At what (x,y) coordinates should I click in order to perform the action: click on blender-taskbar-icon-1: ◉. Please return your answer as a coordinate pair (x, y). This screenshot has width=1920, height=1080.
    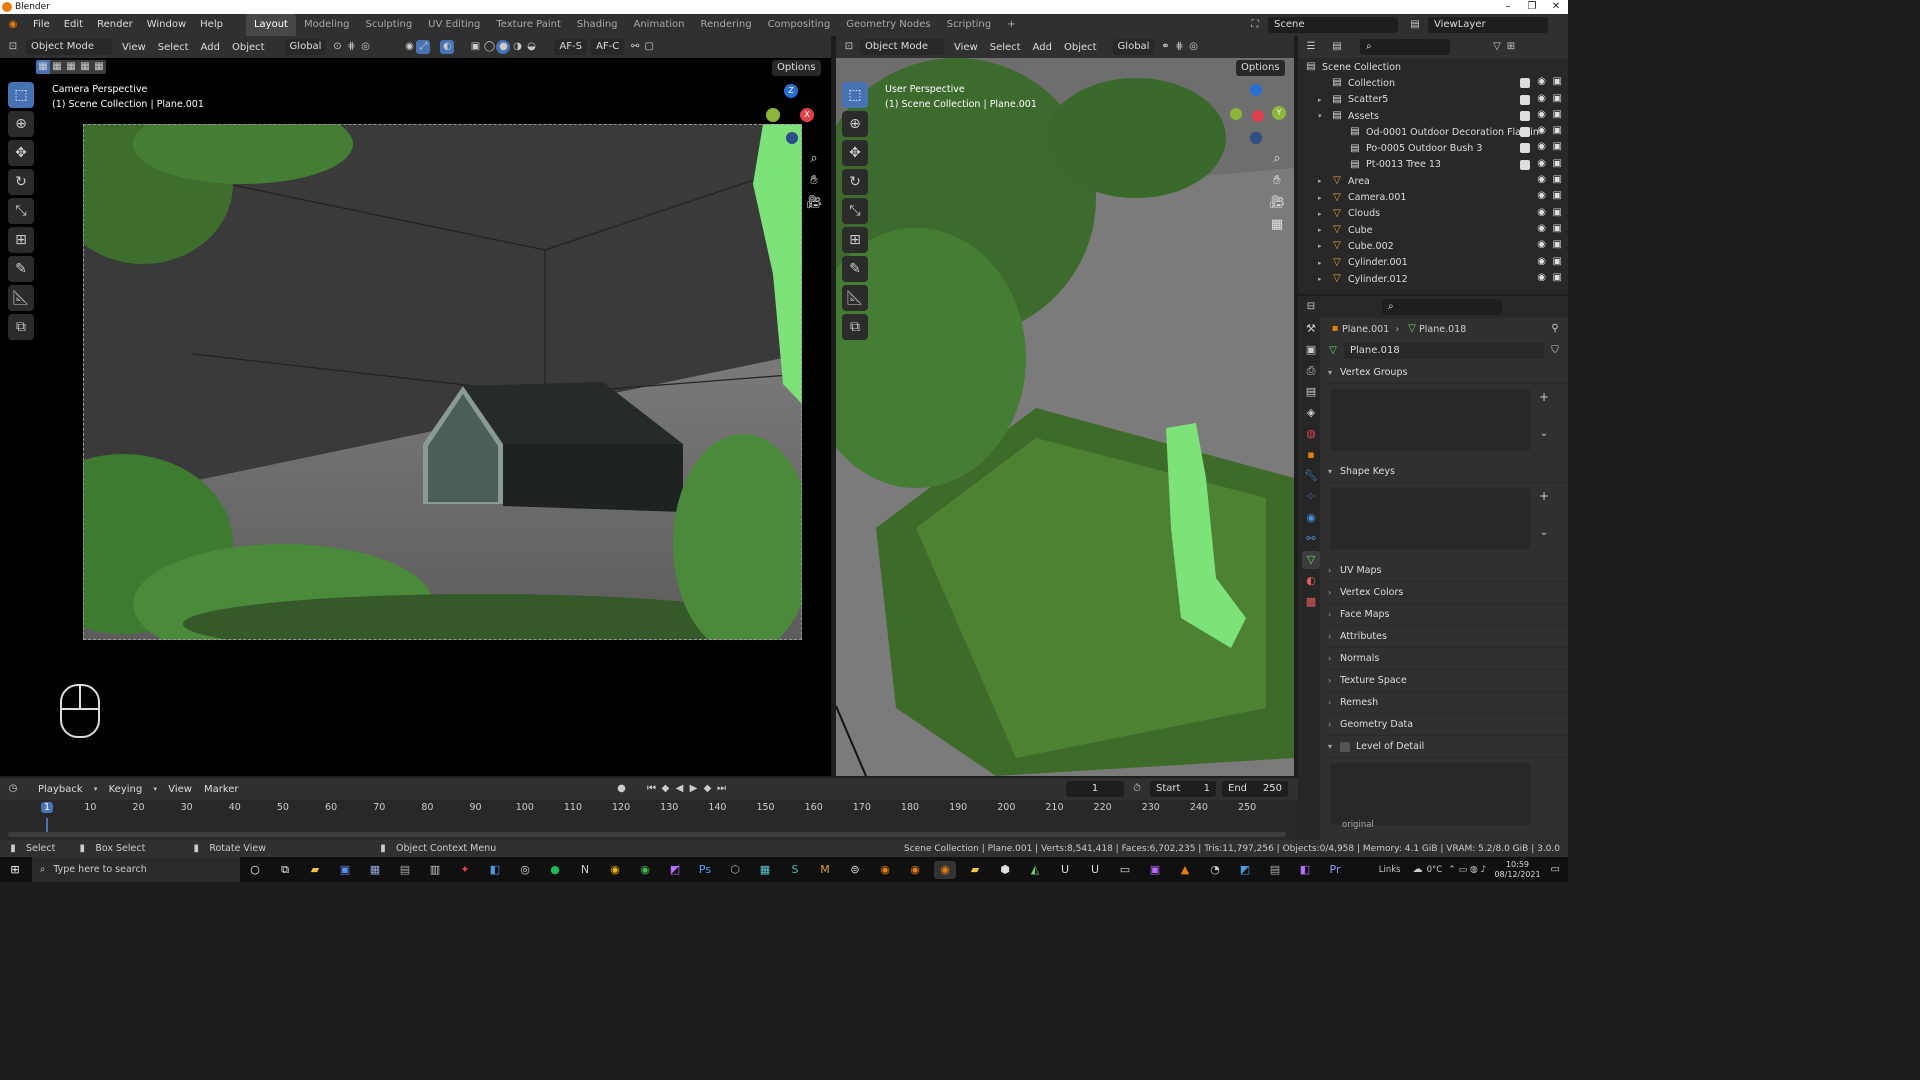
    Looking at the image, I should click on (885, 870).